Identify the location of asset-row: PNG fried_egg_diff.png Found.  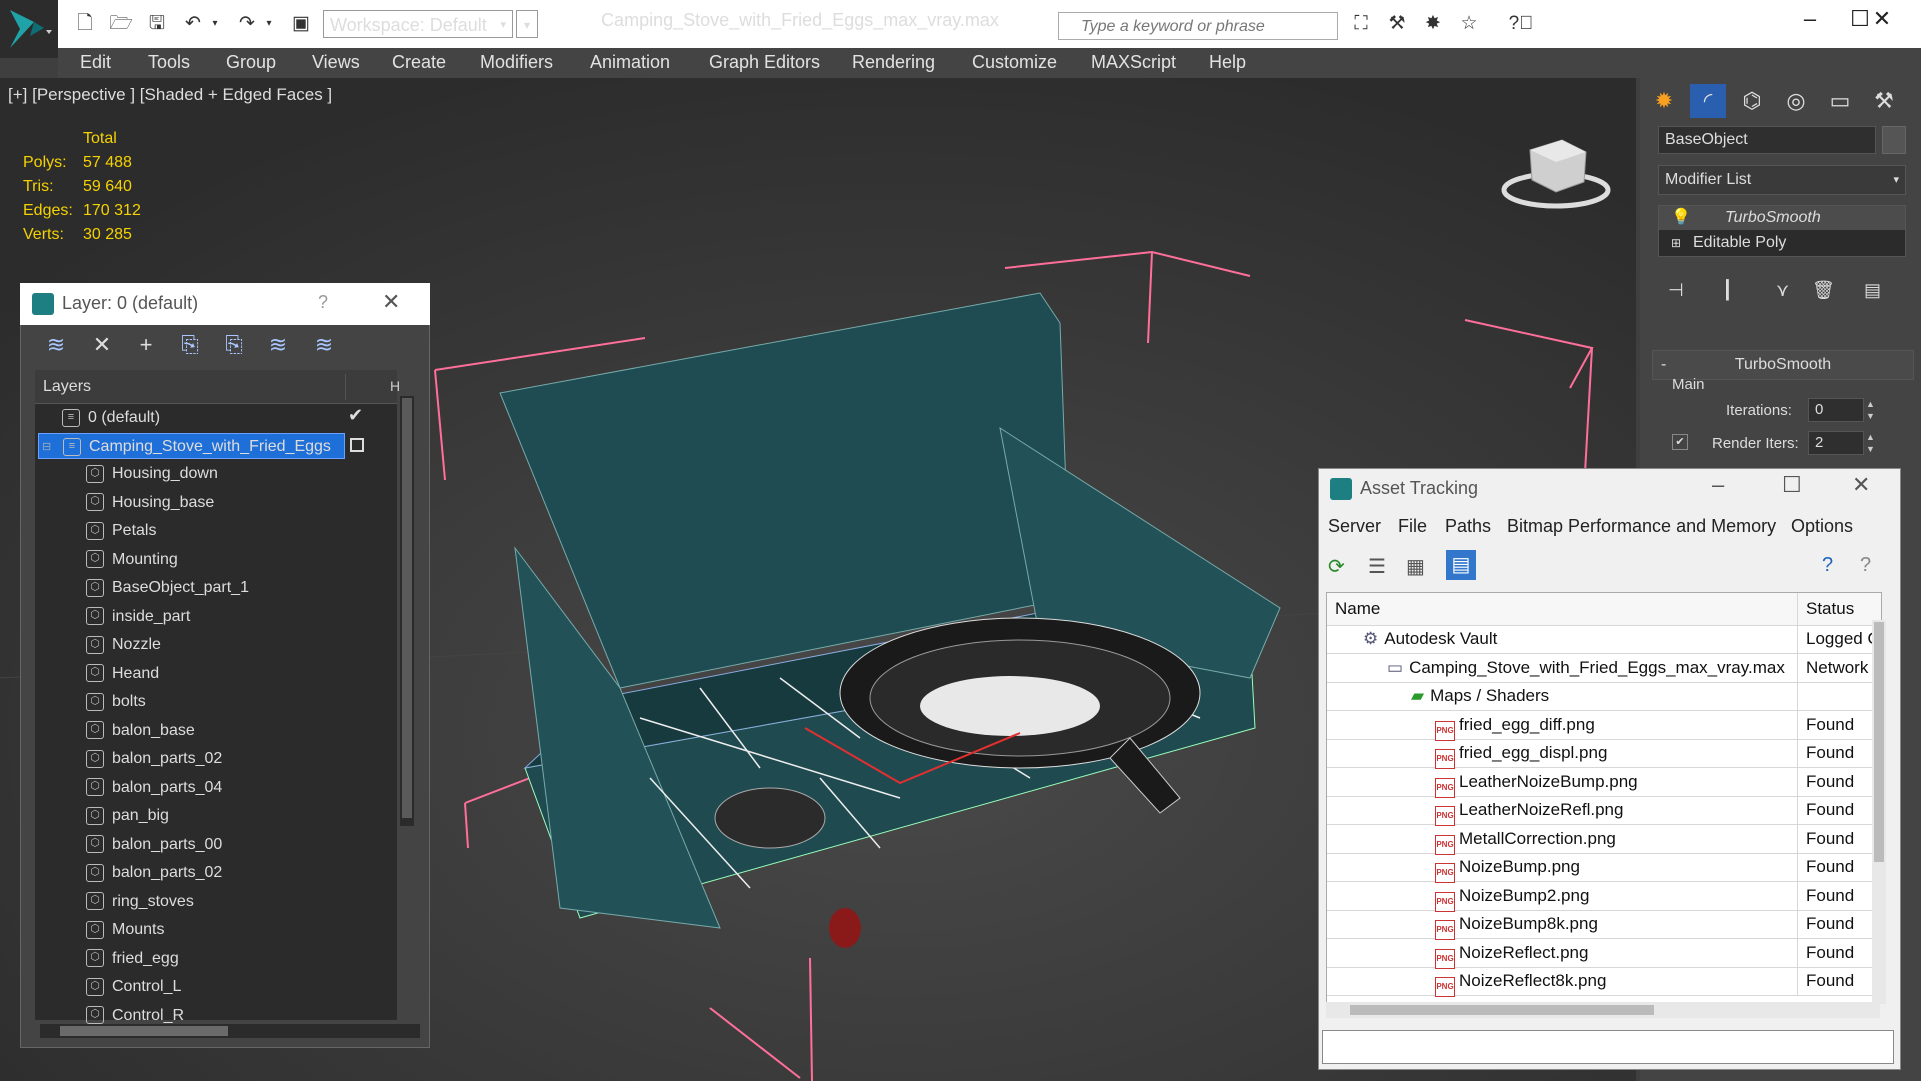
(1604, 725).